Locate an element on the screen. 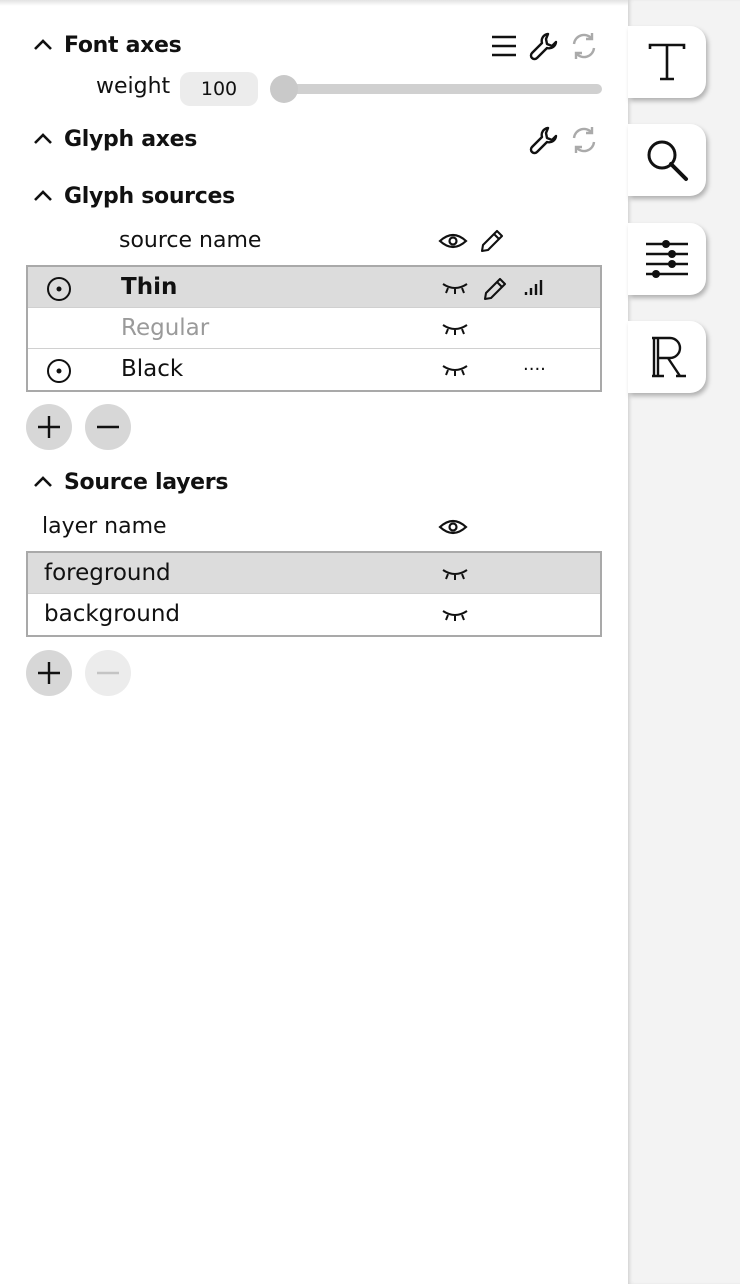 Image resolution: width=740 pixels, height=1284 pixels. top-shadow is located at coordinates (314, 3).